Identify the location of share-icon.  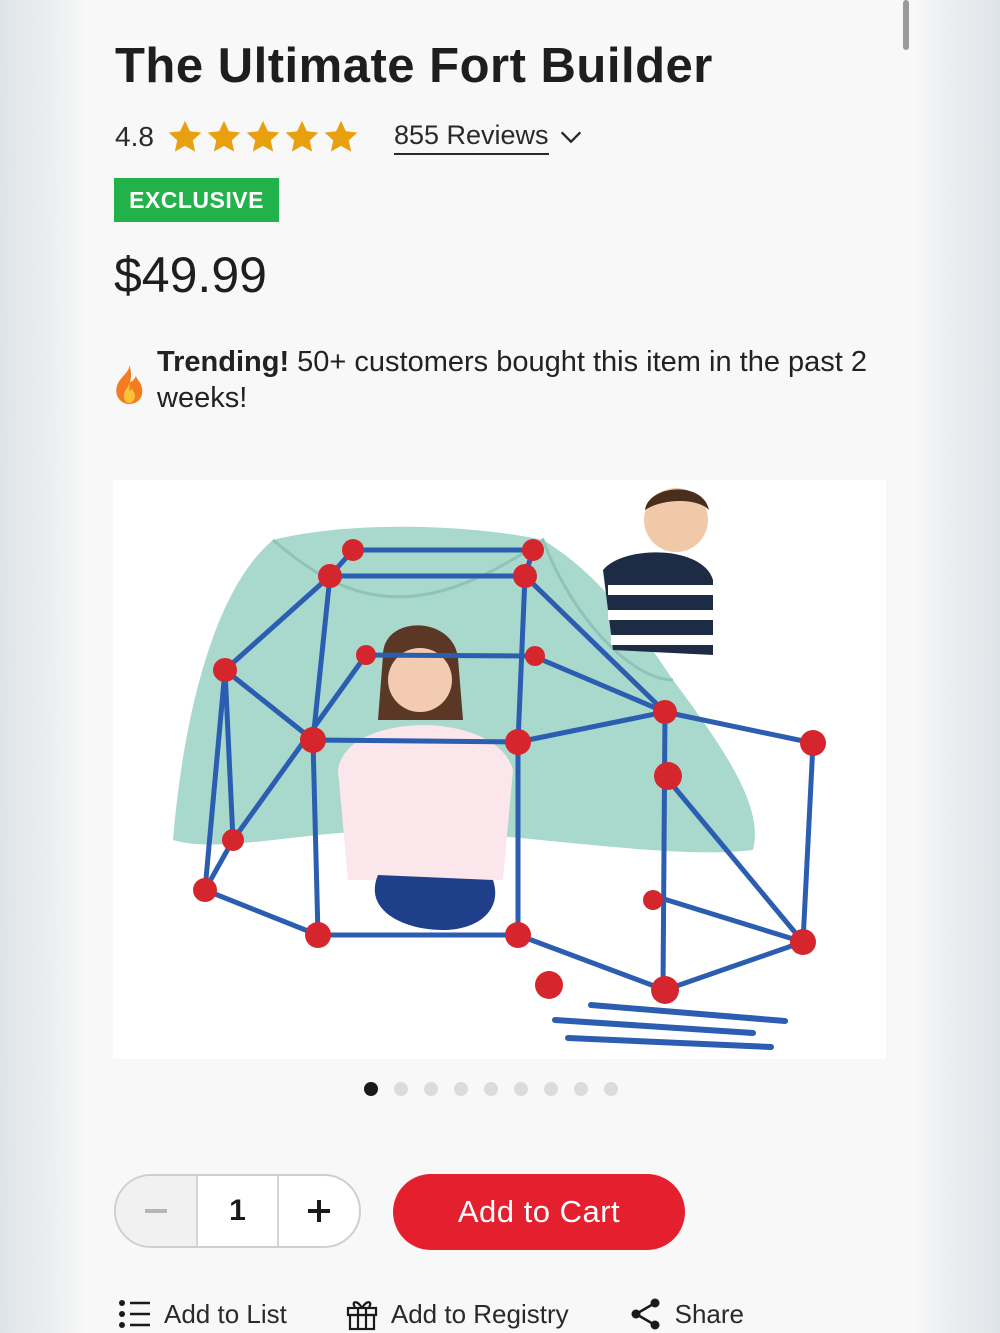
(645, 1314).